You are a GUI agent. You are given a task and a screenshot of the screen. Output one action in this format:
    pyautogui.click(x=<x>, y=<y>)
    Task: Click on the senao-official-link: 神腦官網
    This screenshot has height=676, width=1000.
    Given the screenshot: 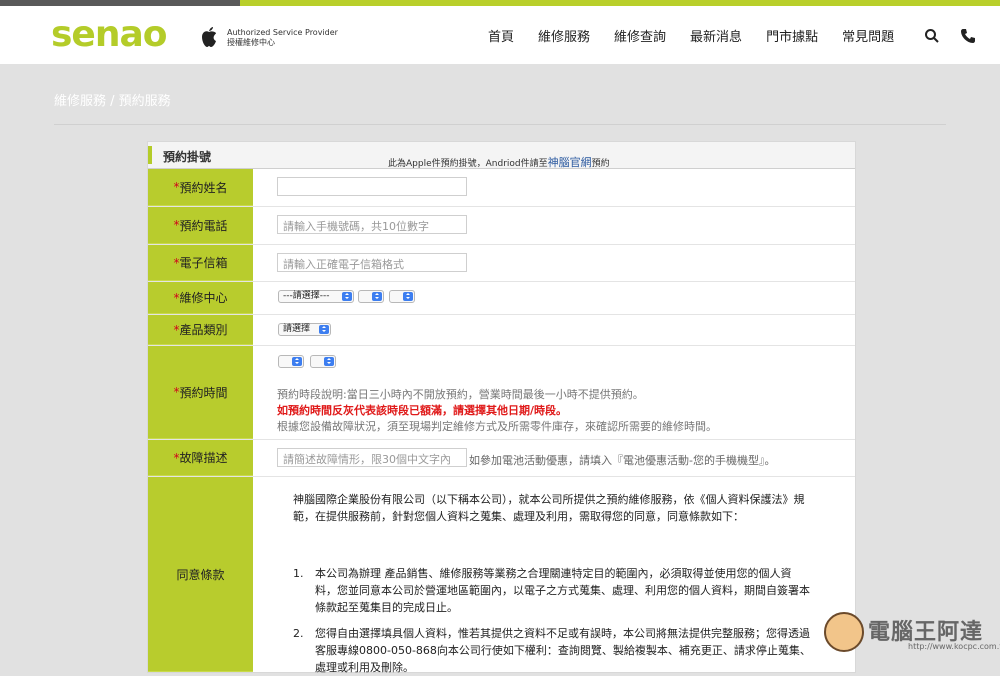 What is the action you would take?
    pyautogui.click(x=570, y=162)
    